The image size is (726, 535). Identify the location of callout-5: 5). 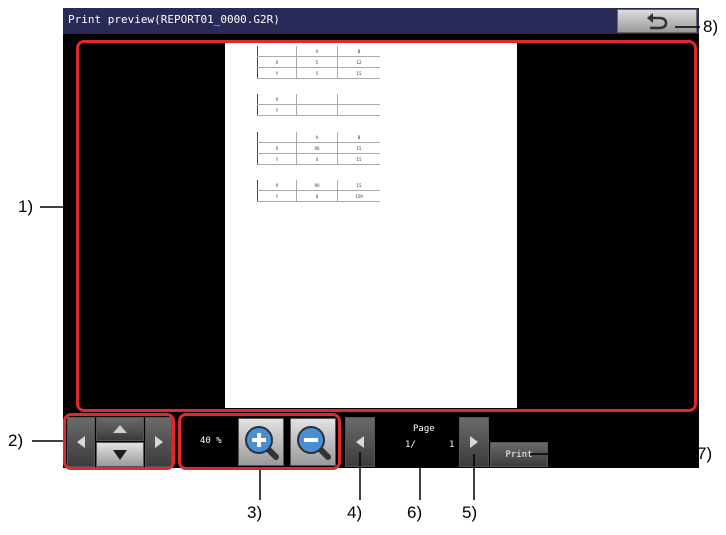
(470, 512).